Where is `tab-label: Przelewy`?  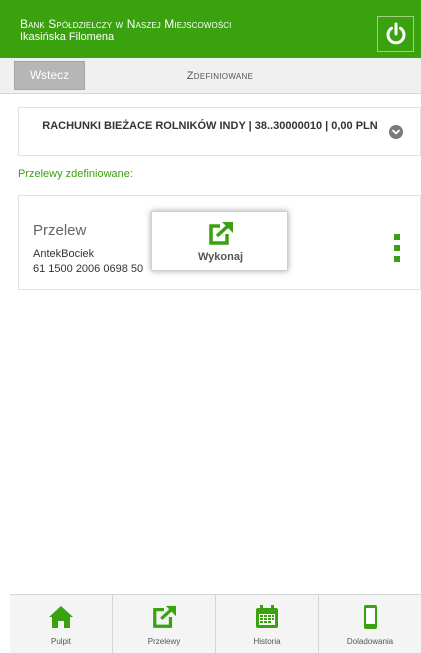 tab-label: Przelewy is located at coordinates (164, 641).